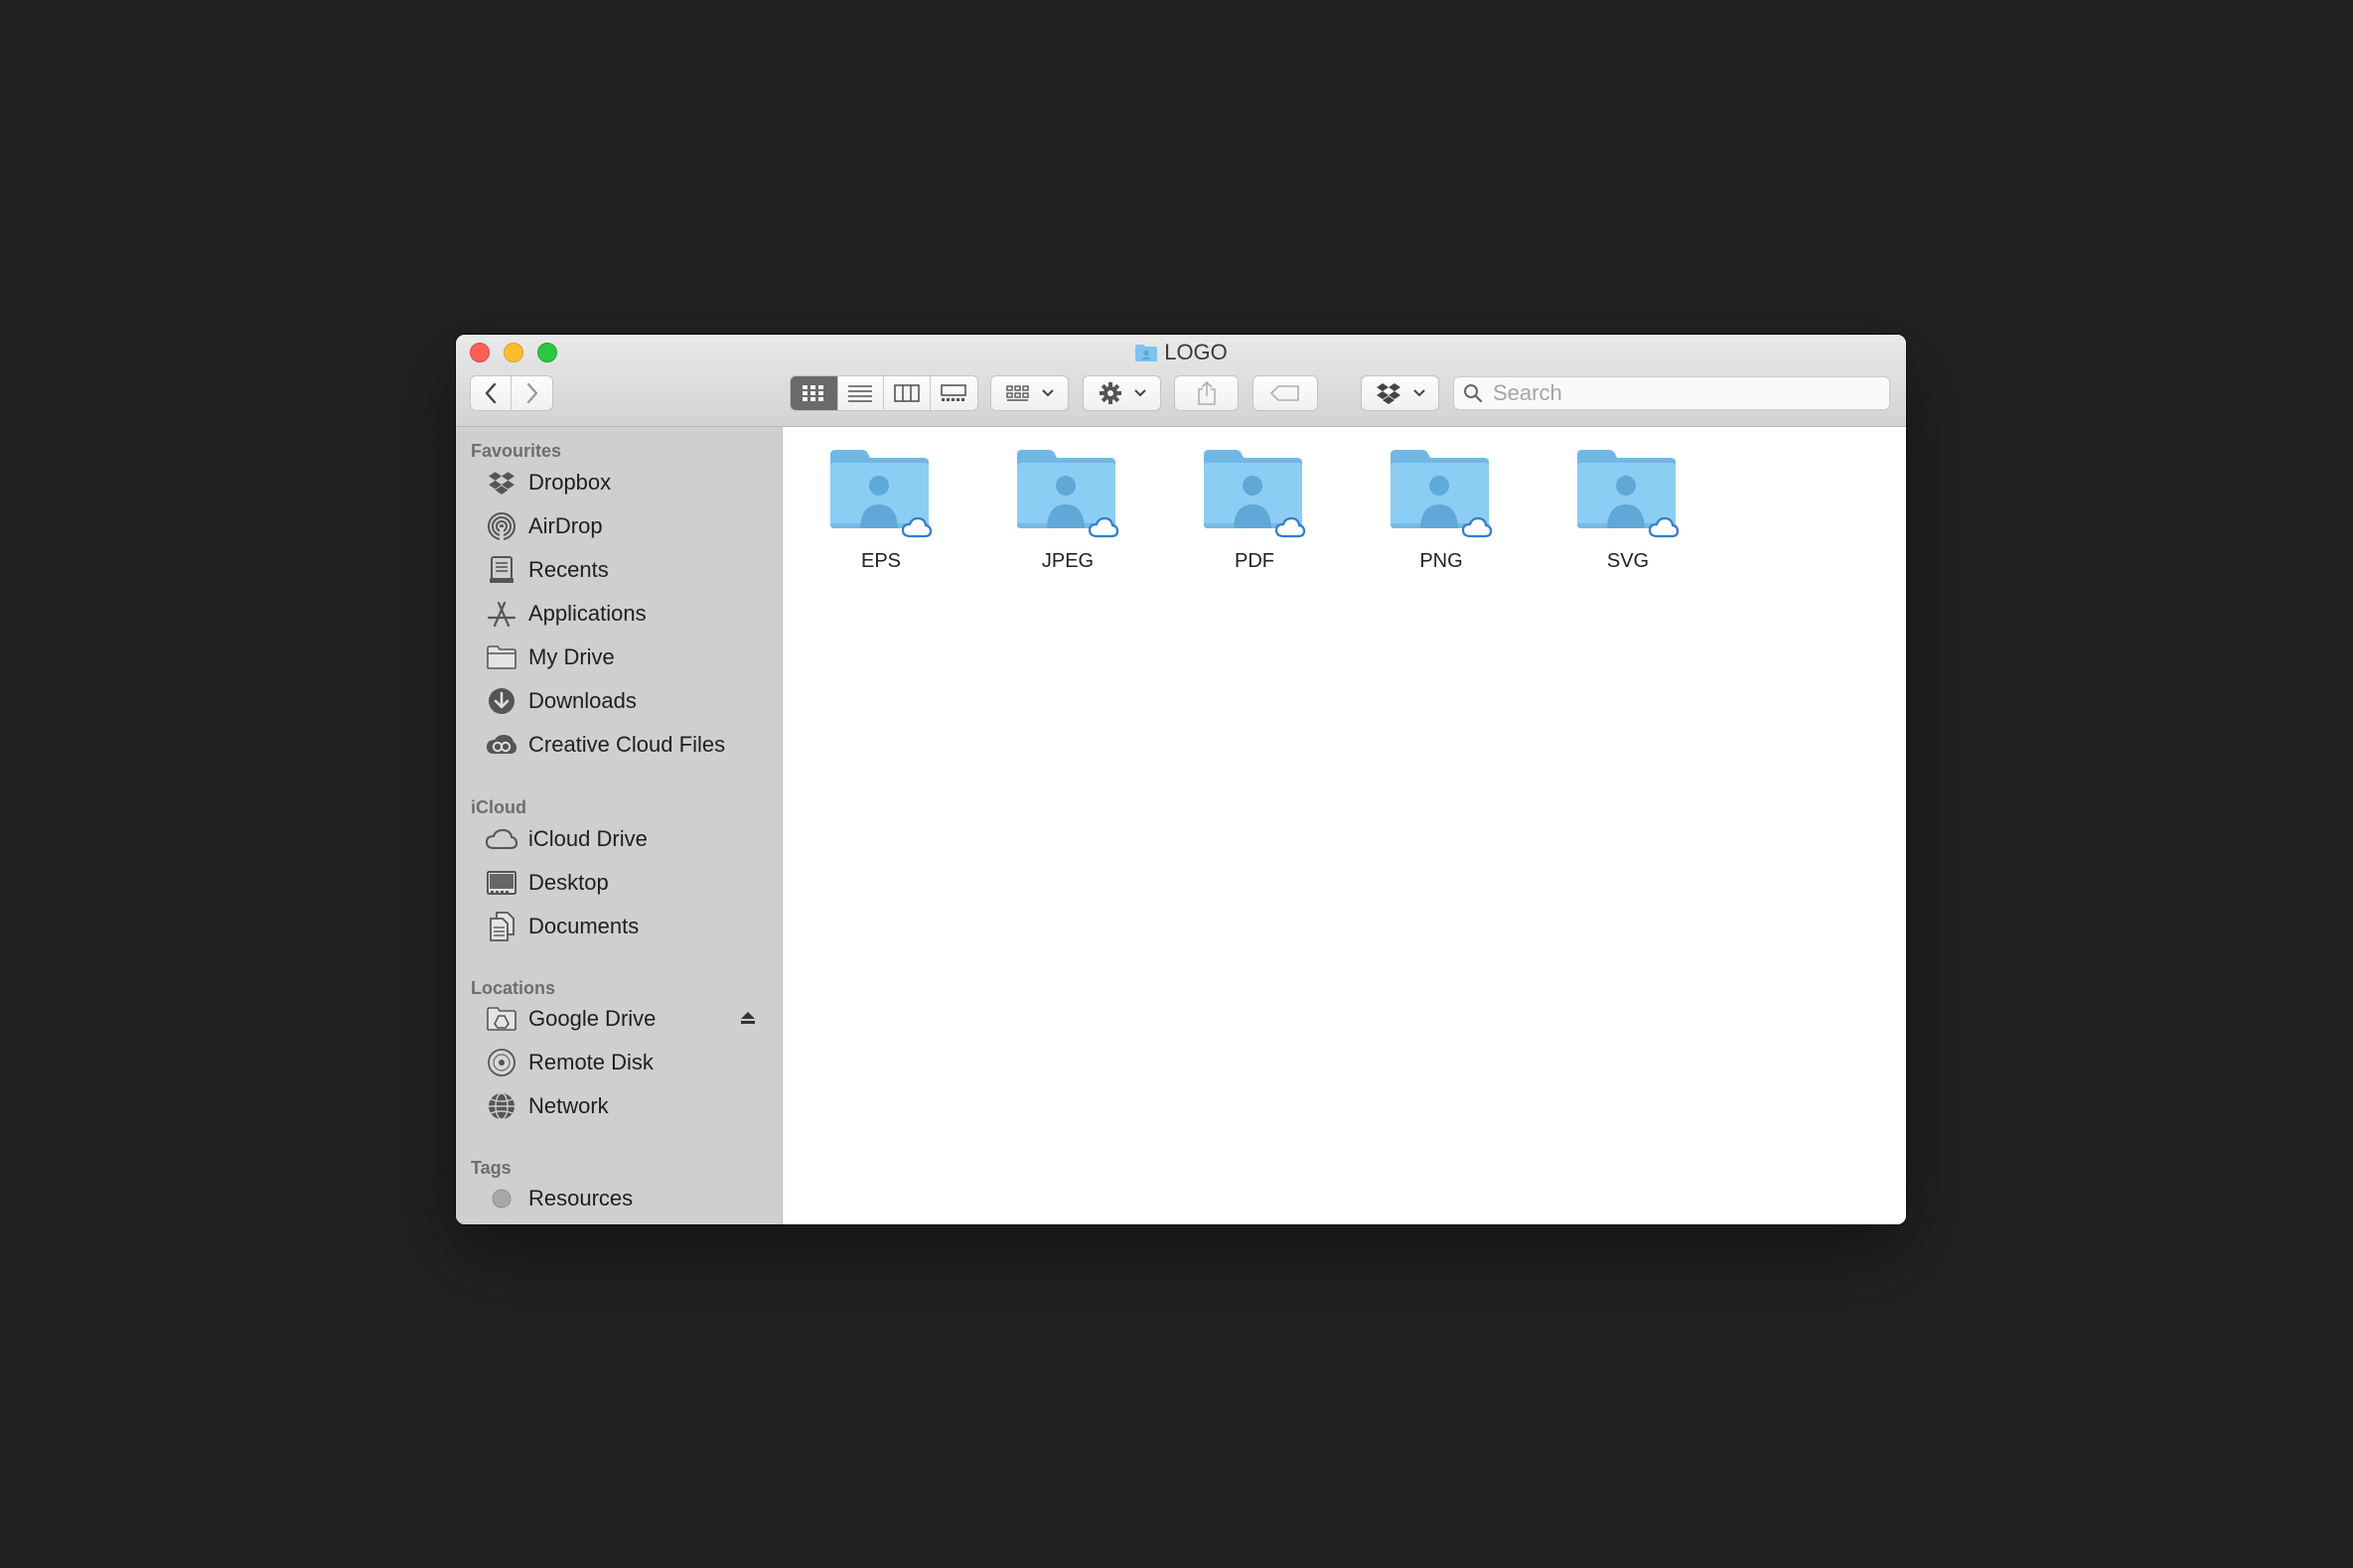  I want to click on sidebar-item-label: iCloud Drive, so click(588, 838).